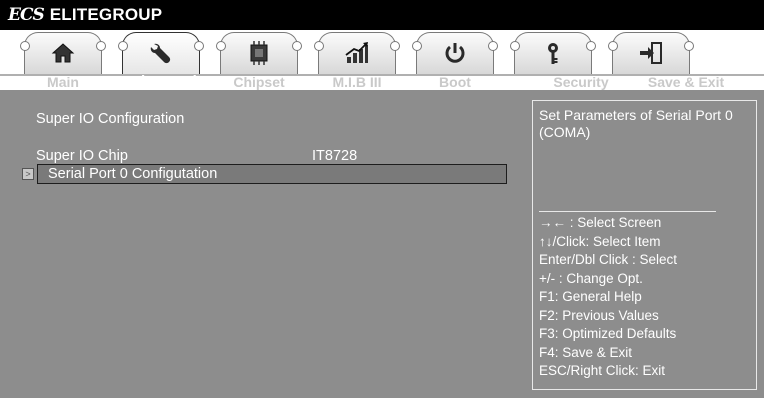  I want to click on tab-label-advanced: Advanced, so click(161, 81).